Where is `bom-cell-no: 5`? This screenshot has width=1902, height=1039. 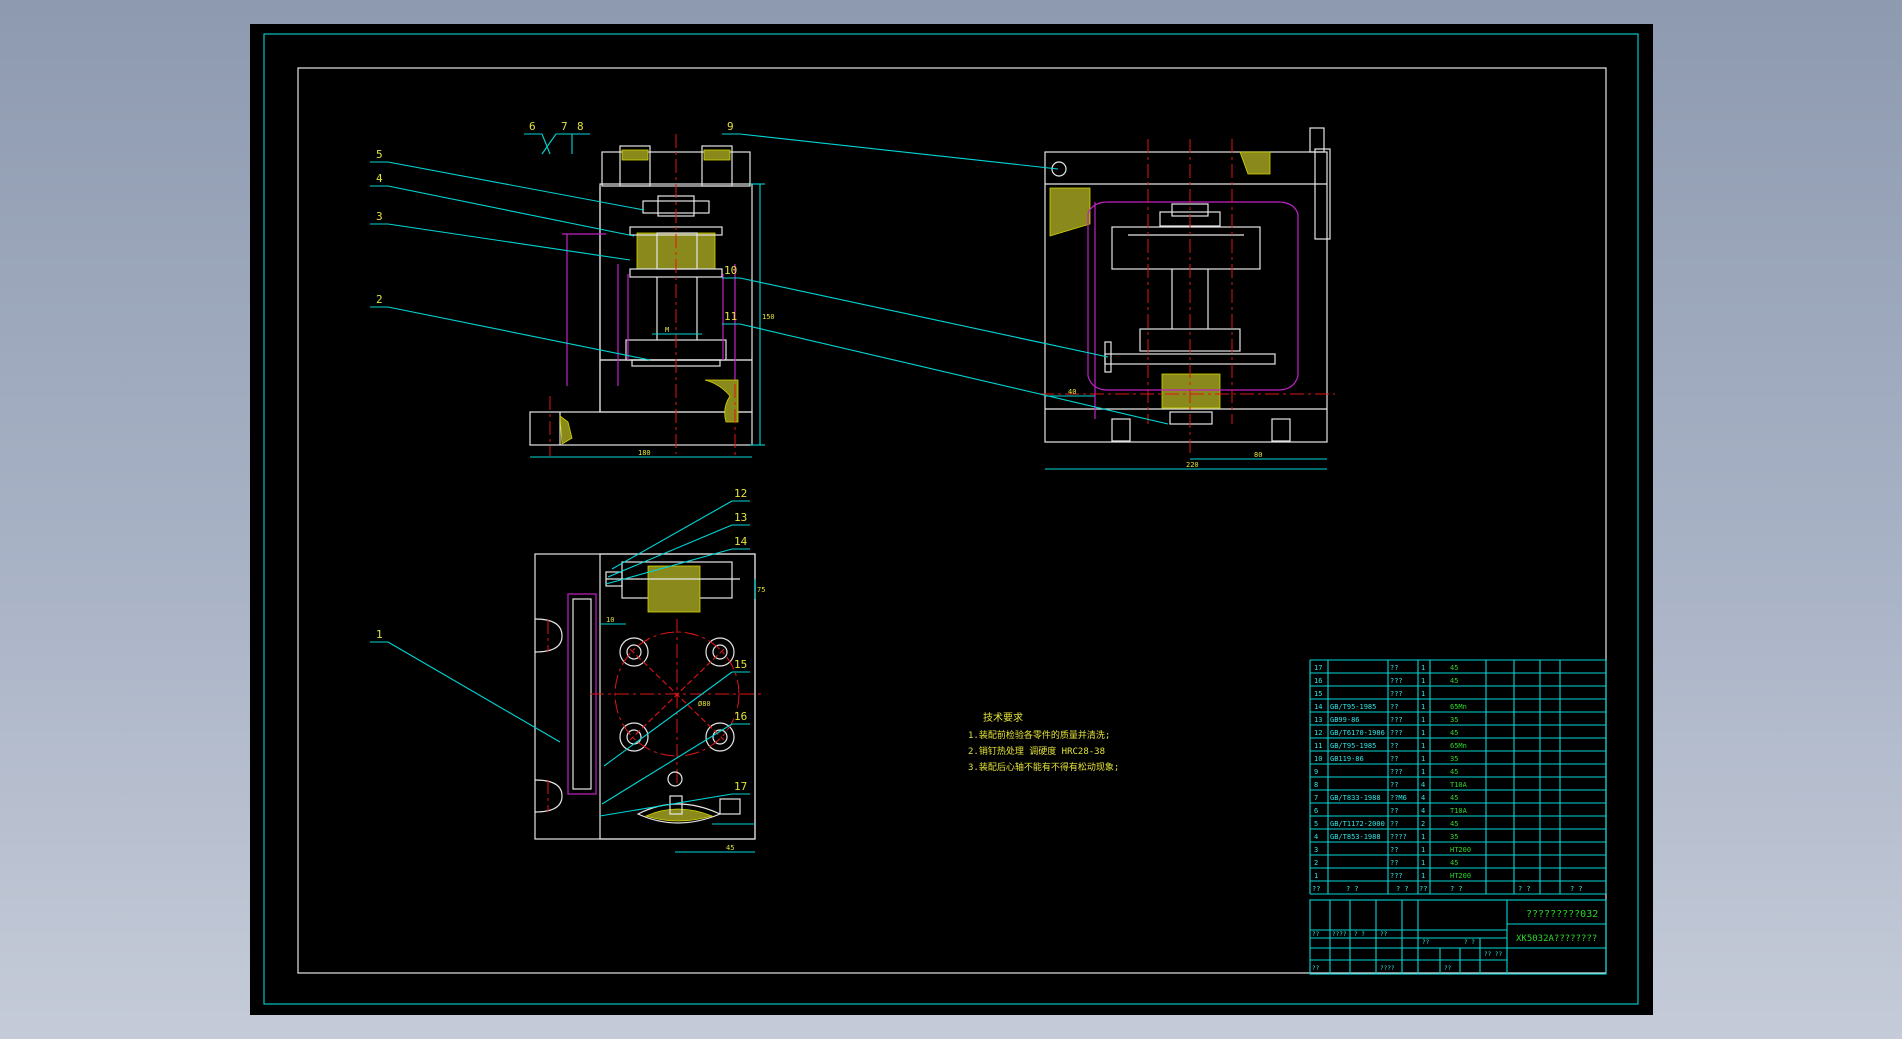
bom-cell-no: 5 is located at coordinates (1316, 824).